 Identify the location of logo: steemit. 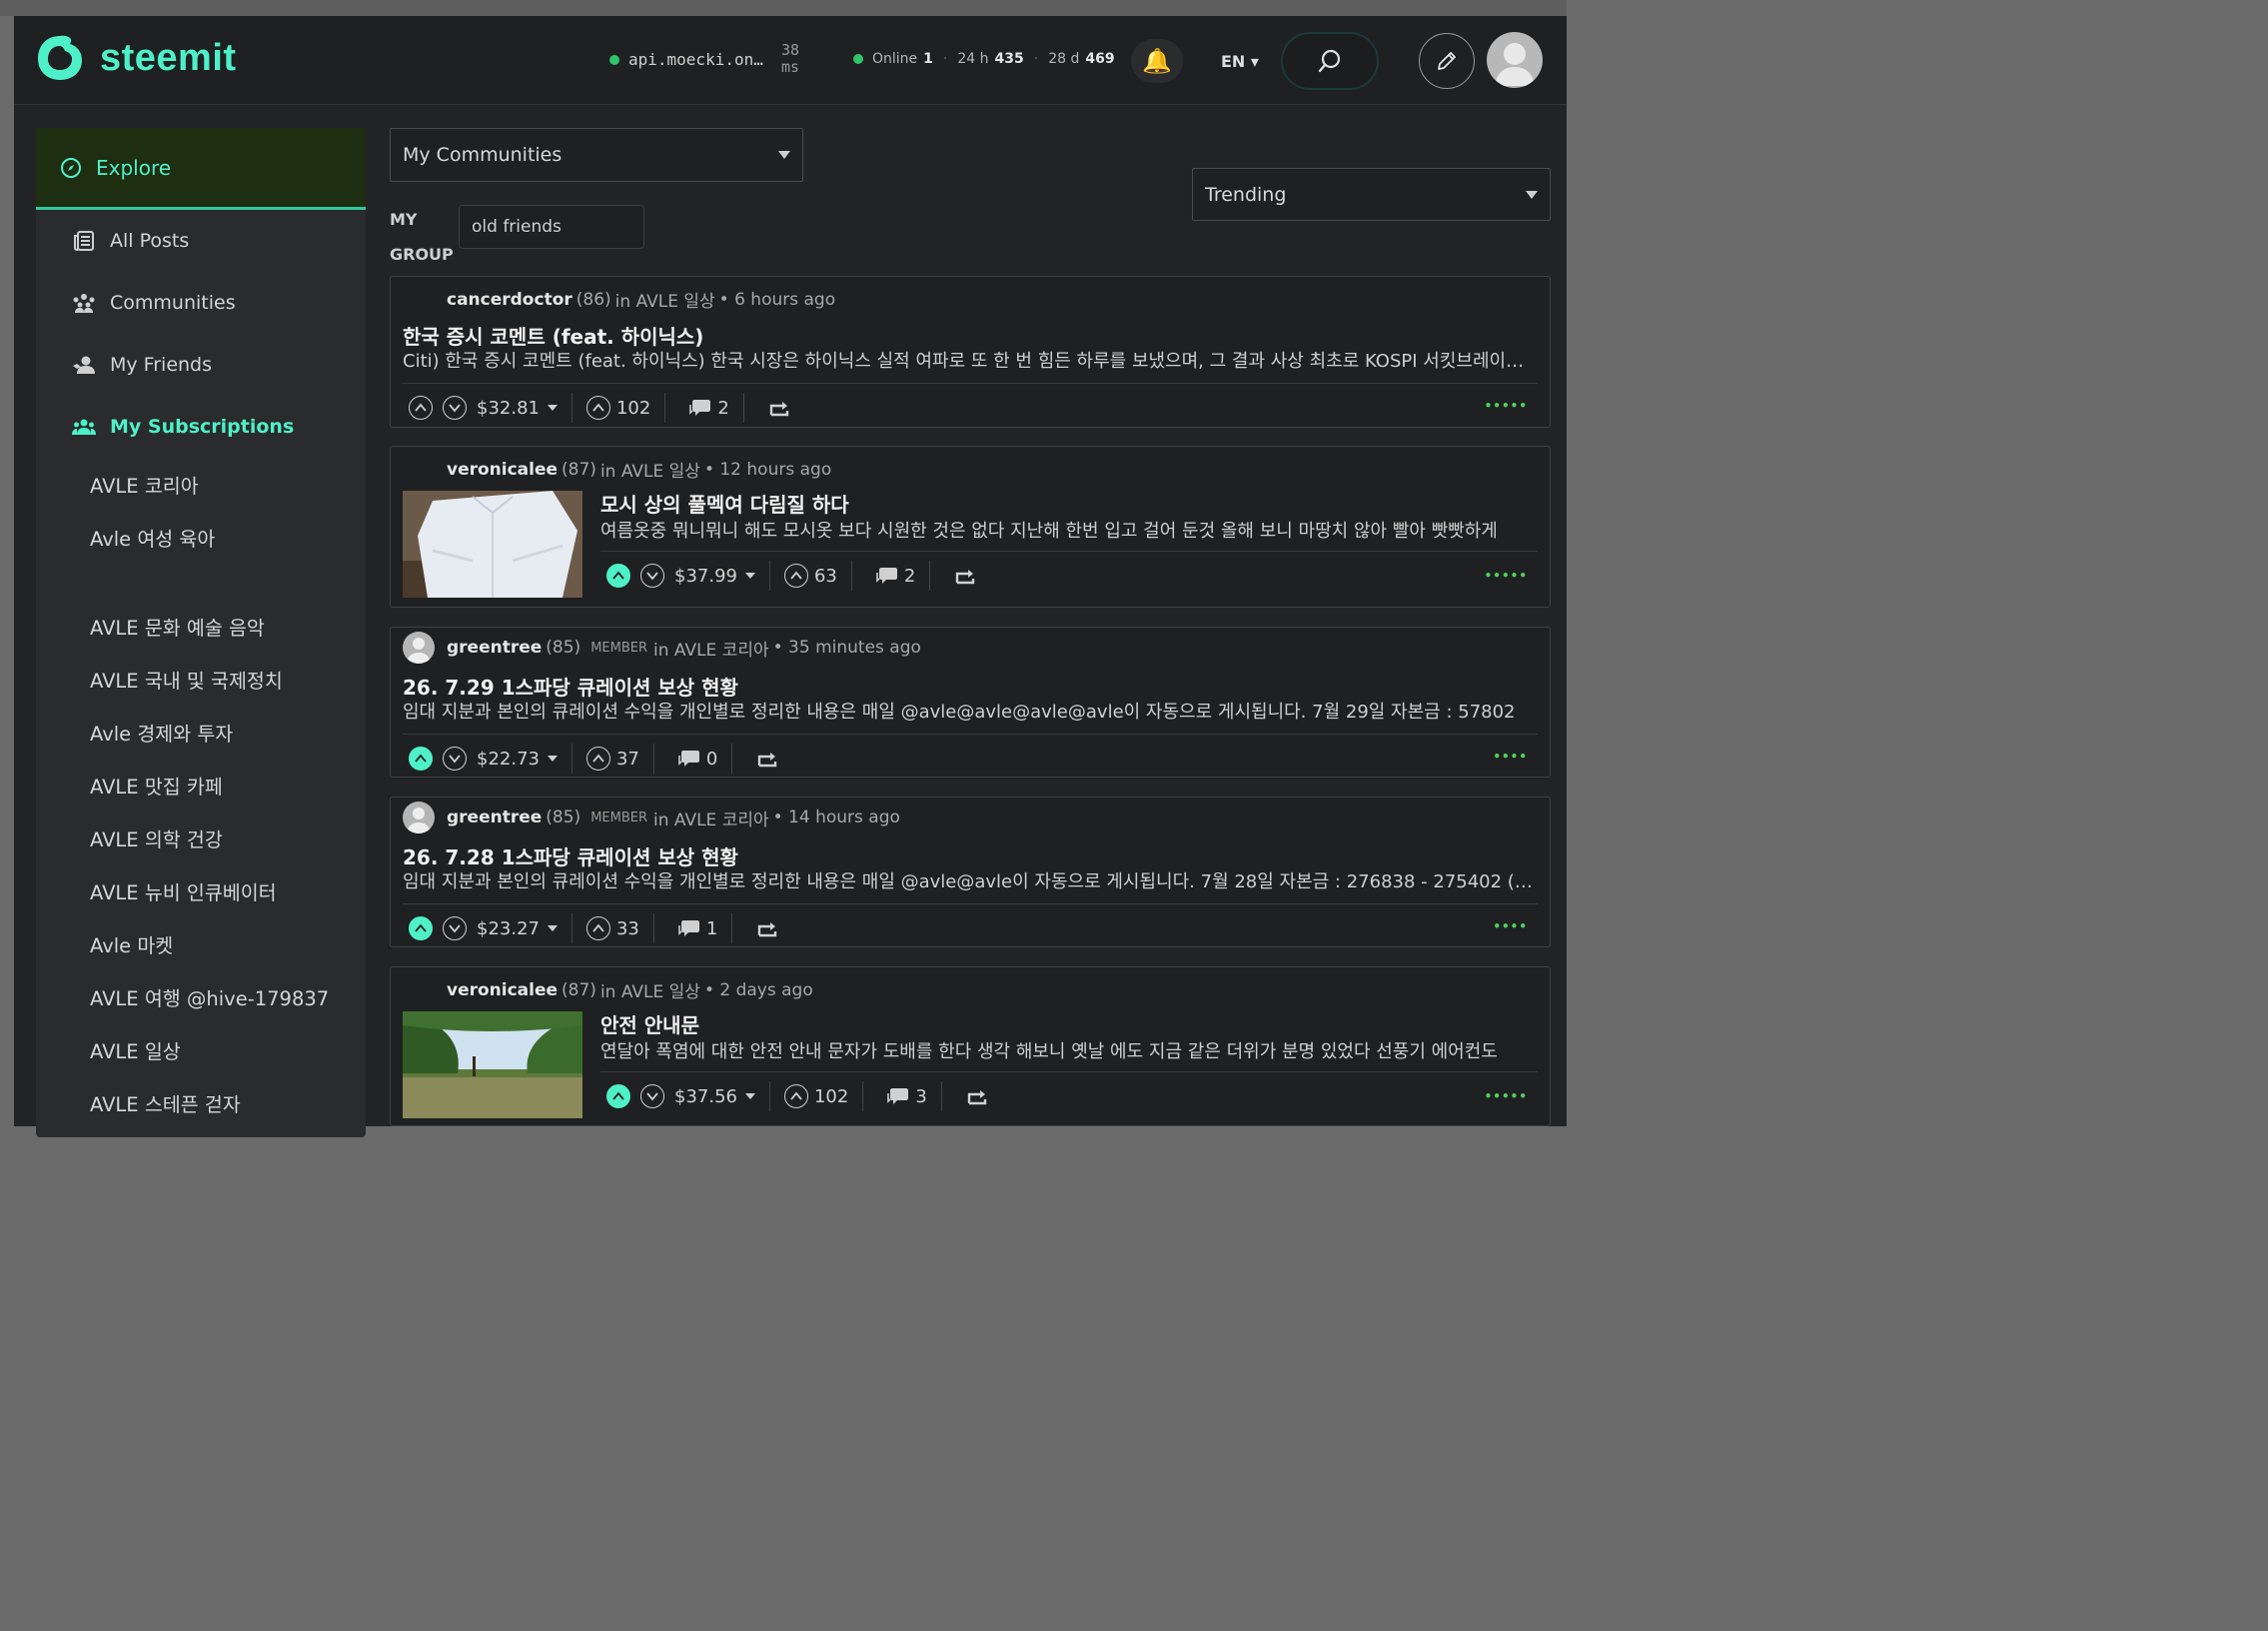
(135, 58).